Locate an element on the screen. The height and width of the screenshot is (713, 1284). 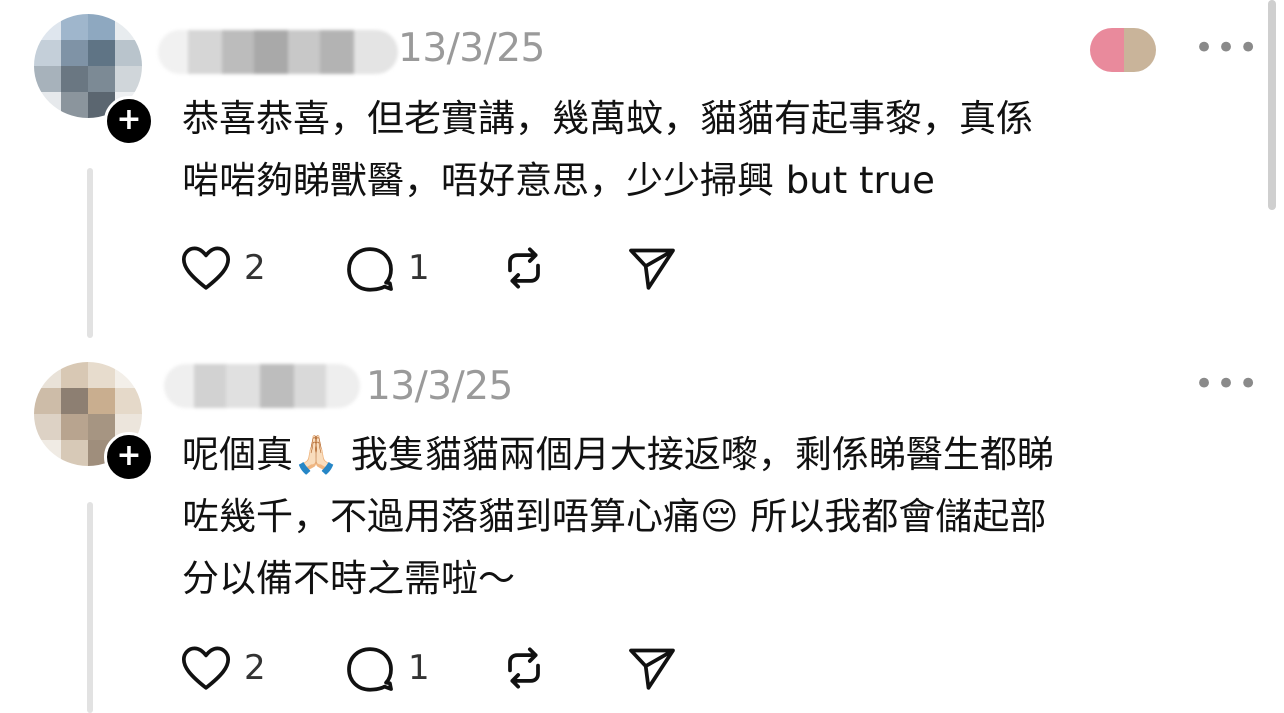
thumbnail-blurred is located at coordinates (1123, 50).